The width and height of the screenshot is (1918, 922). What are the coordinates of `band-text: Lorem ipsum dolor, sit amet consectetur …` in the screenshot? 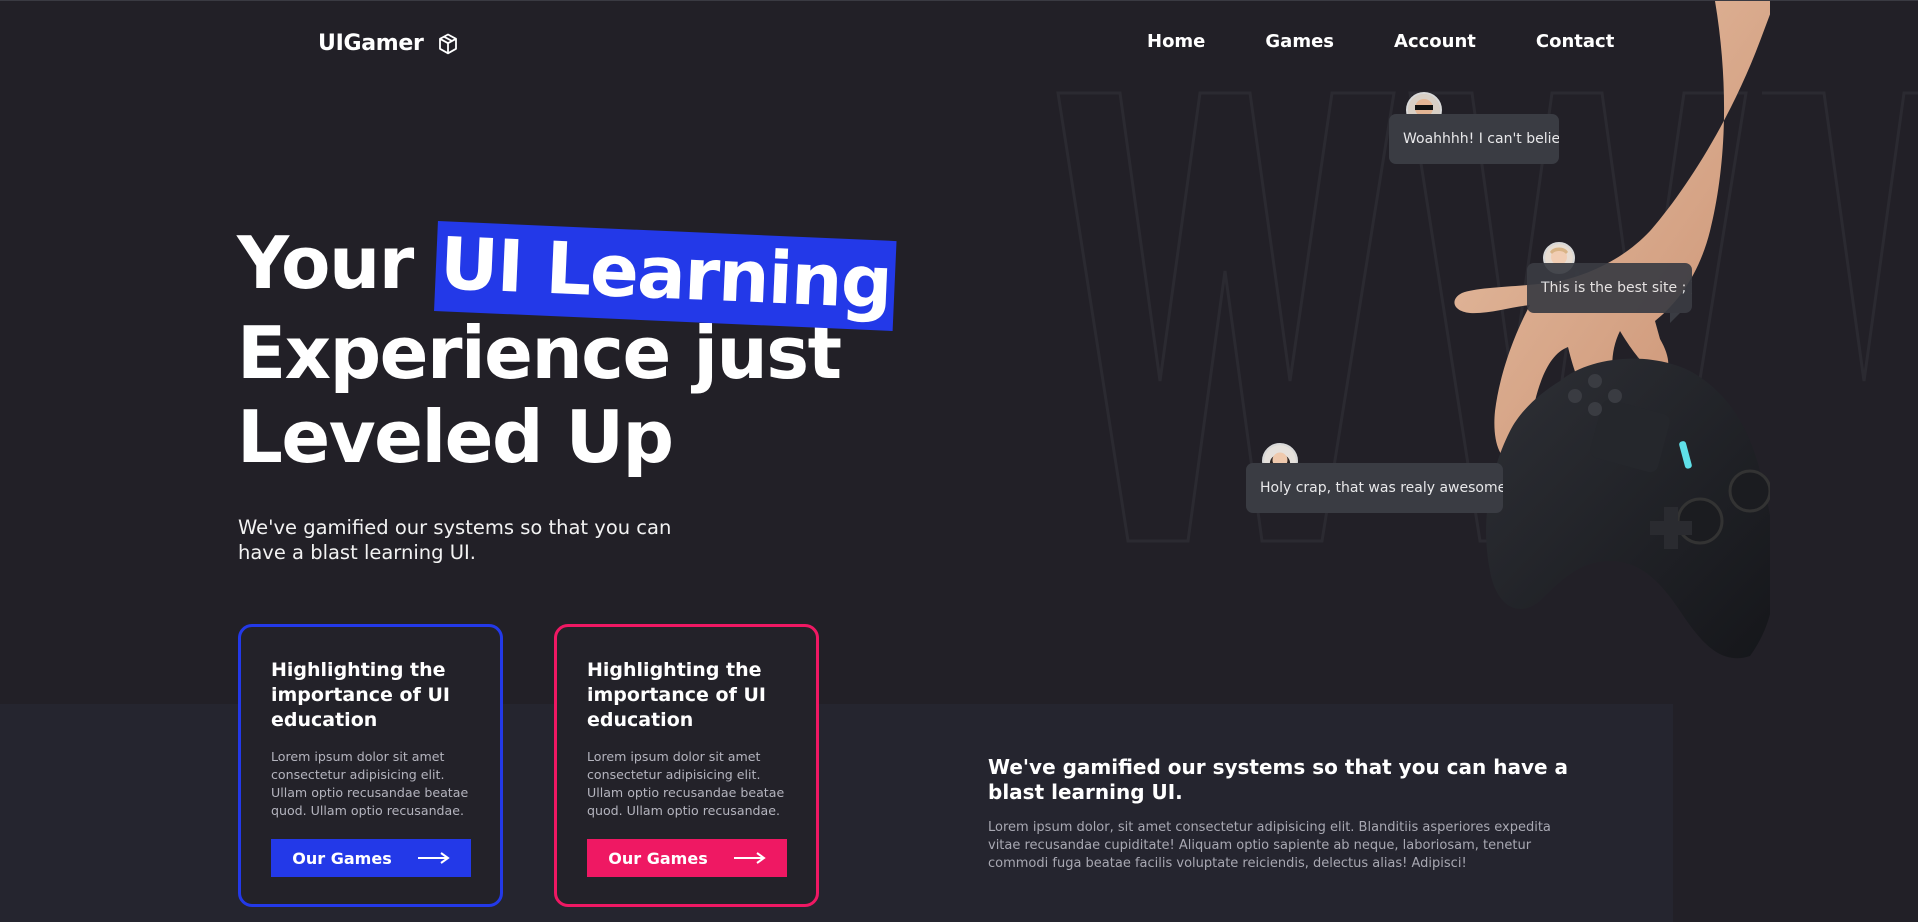 It's located at (1269, 845).